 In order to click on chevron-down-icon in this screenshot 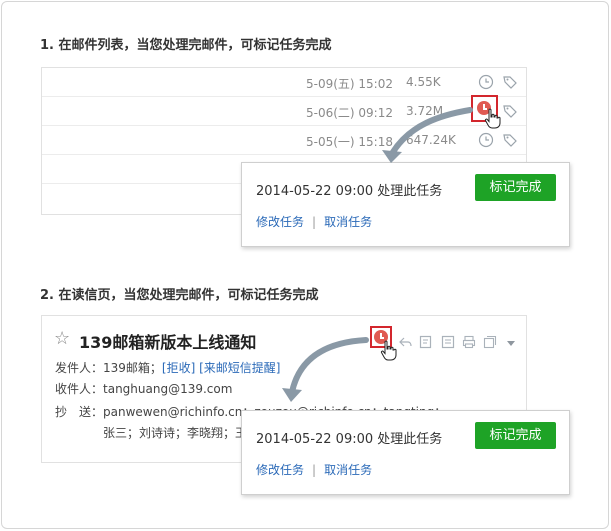, I will do `click(511, 344)`.